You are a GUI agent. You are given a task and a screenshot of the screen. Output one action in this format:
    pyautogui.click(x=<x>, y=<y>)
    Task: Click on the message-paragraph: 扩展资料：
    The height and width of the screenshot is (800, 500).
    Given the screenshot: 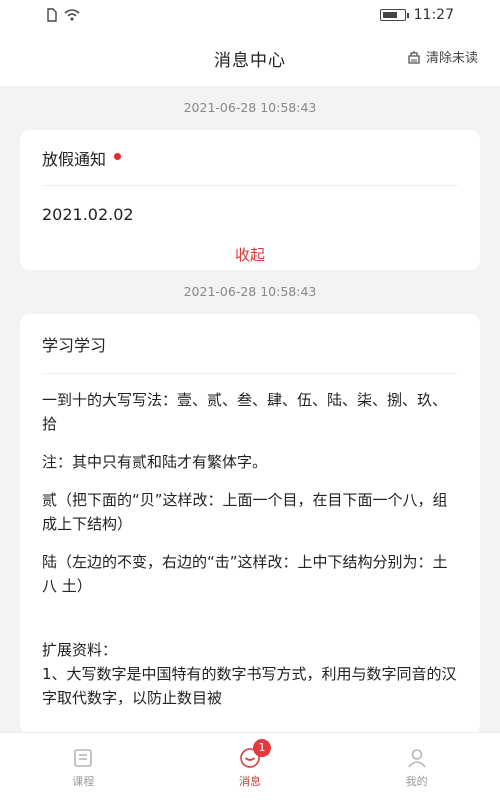 What is the action you would take?
    pyautogui.click(x=80, y=650)
    